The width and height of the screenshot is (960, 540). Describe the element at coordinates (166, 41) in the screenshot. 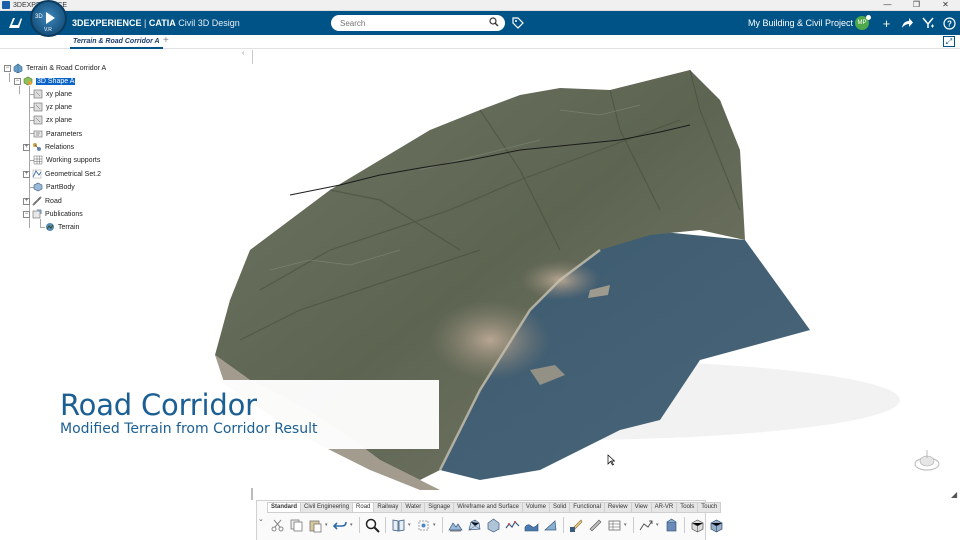

I see `add-tab-button: +` at that location.